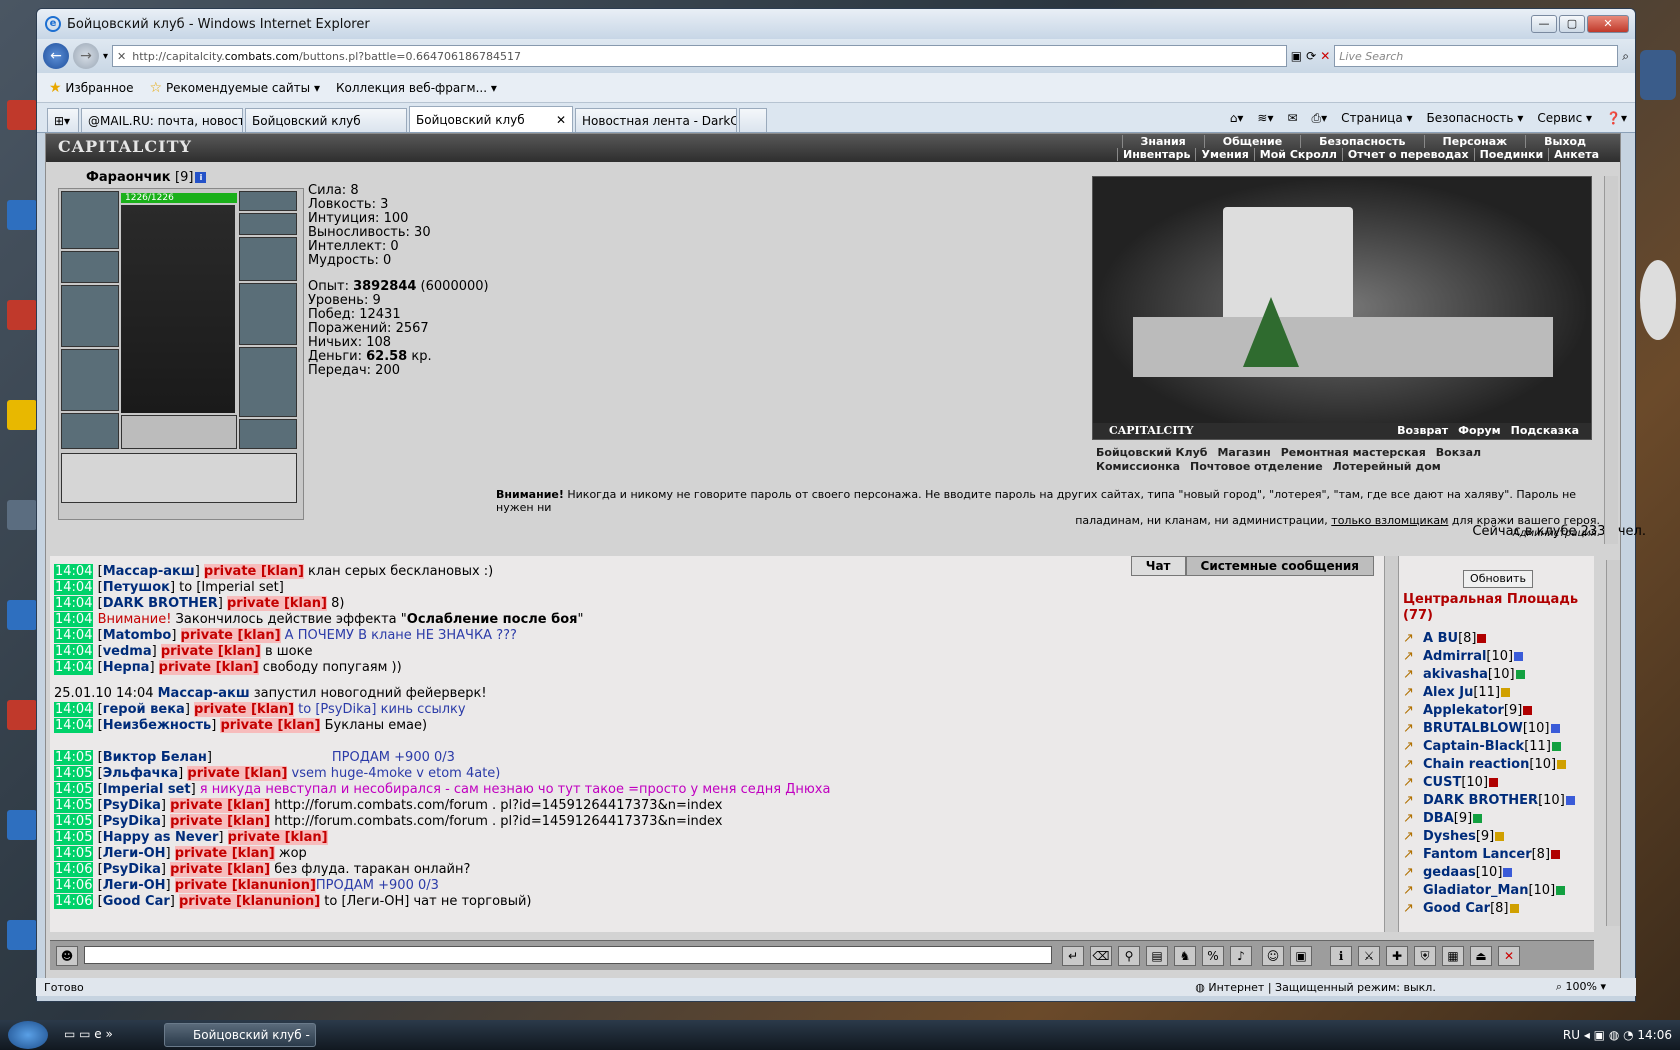 The width and height of the screenshot is (1680, 1050). What do you see at coordinates (1448, 692) in the screenshot?
I see `user-name: Alex Ju` at bounding box center [1448, 692].